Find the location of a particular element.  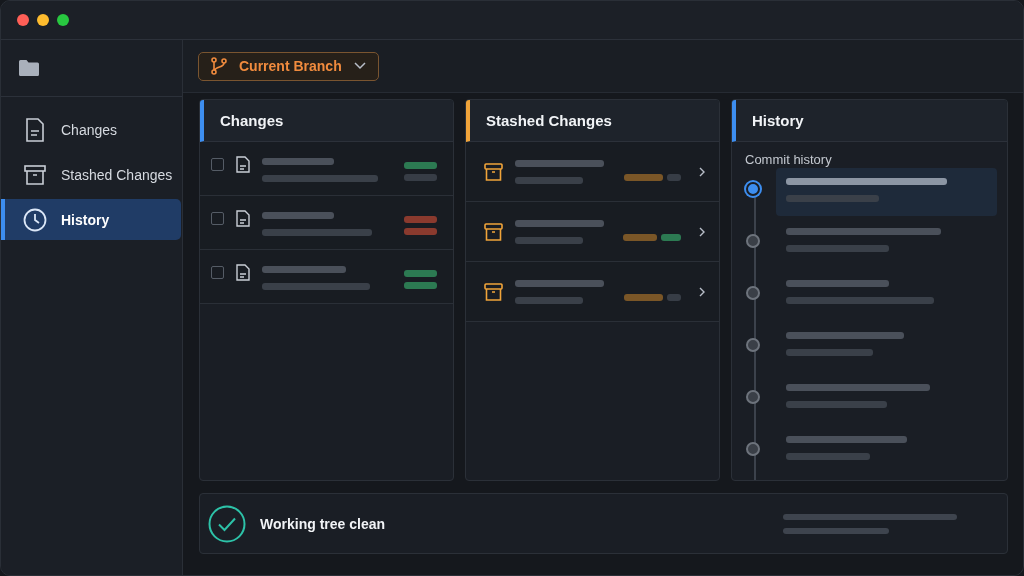

branch-dropdown: Current Branch is located at coordinates (288, 66).